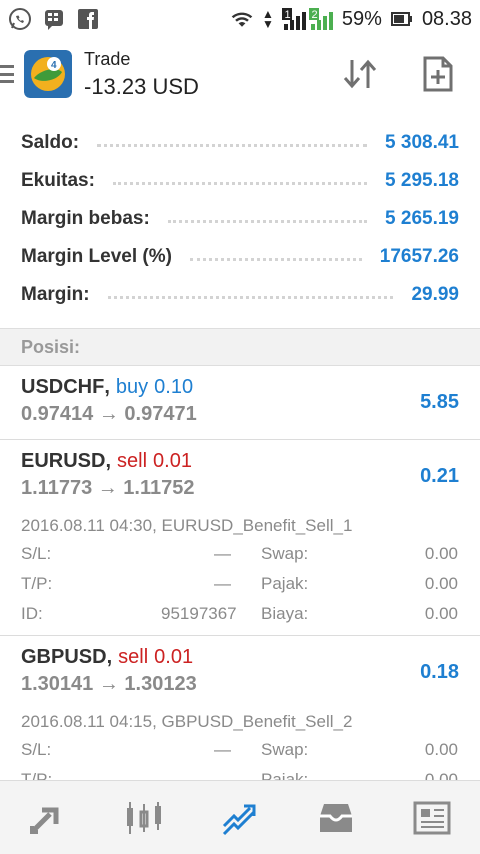 The image size is (480, 854). I want to click on bbm-icon, so click(54, 19).